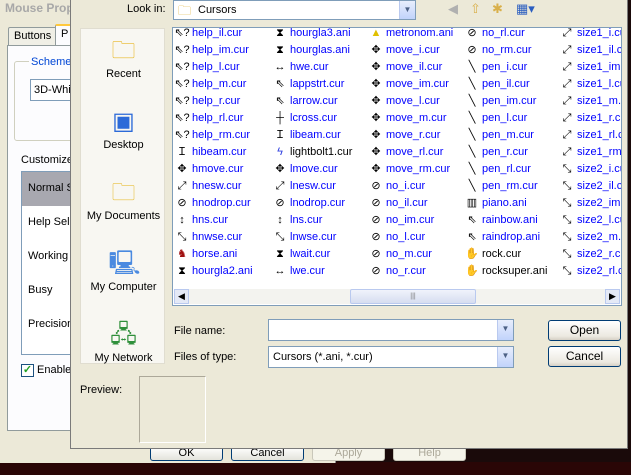 The height and width of the screenshot is (475, 631). What do you see at coordinates (497, 50) in the screenshot?
I see `file-item: ⊘ no_rm.cur` at bounding box center [497, 50].